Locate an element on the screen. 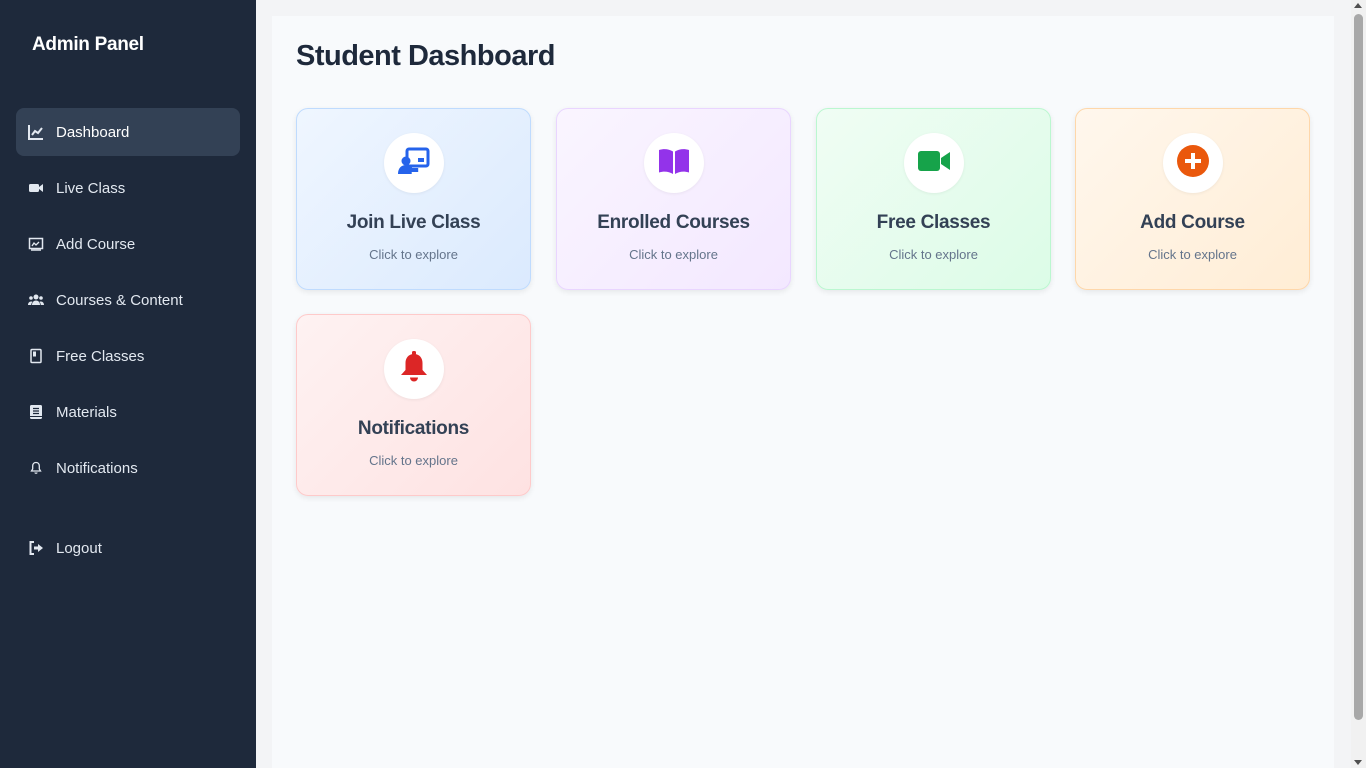 The image size is (1366, 768). chalkboard-teacher-icon is located at coordinates (414, 163).